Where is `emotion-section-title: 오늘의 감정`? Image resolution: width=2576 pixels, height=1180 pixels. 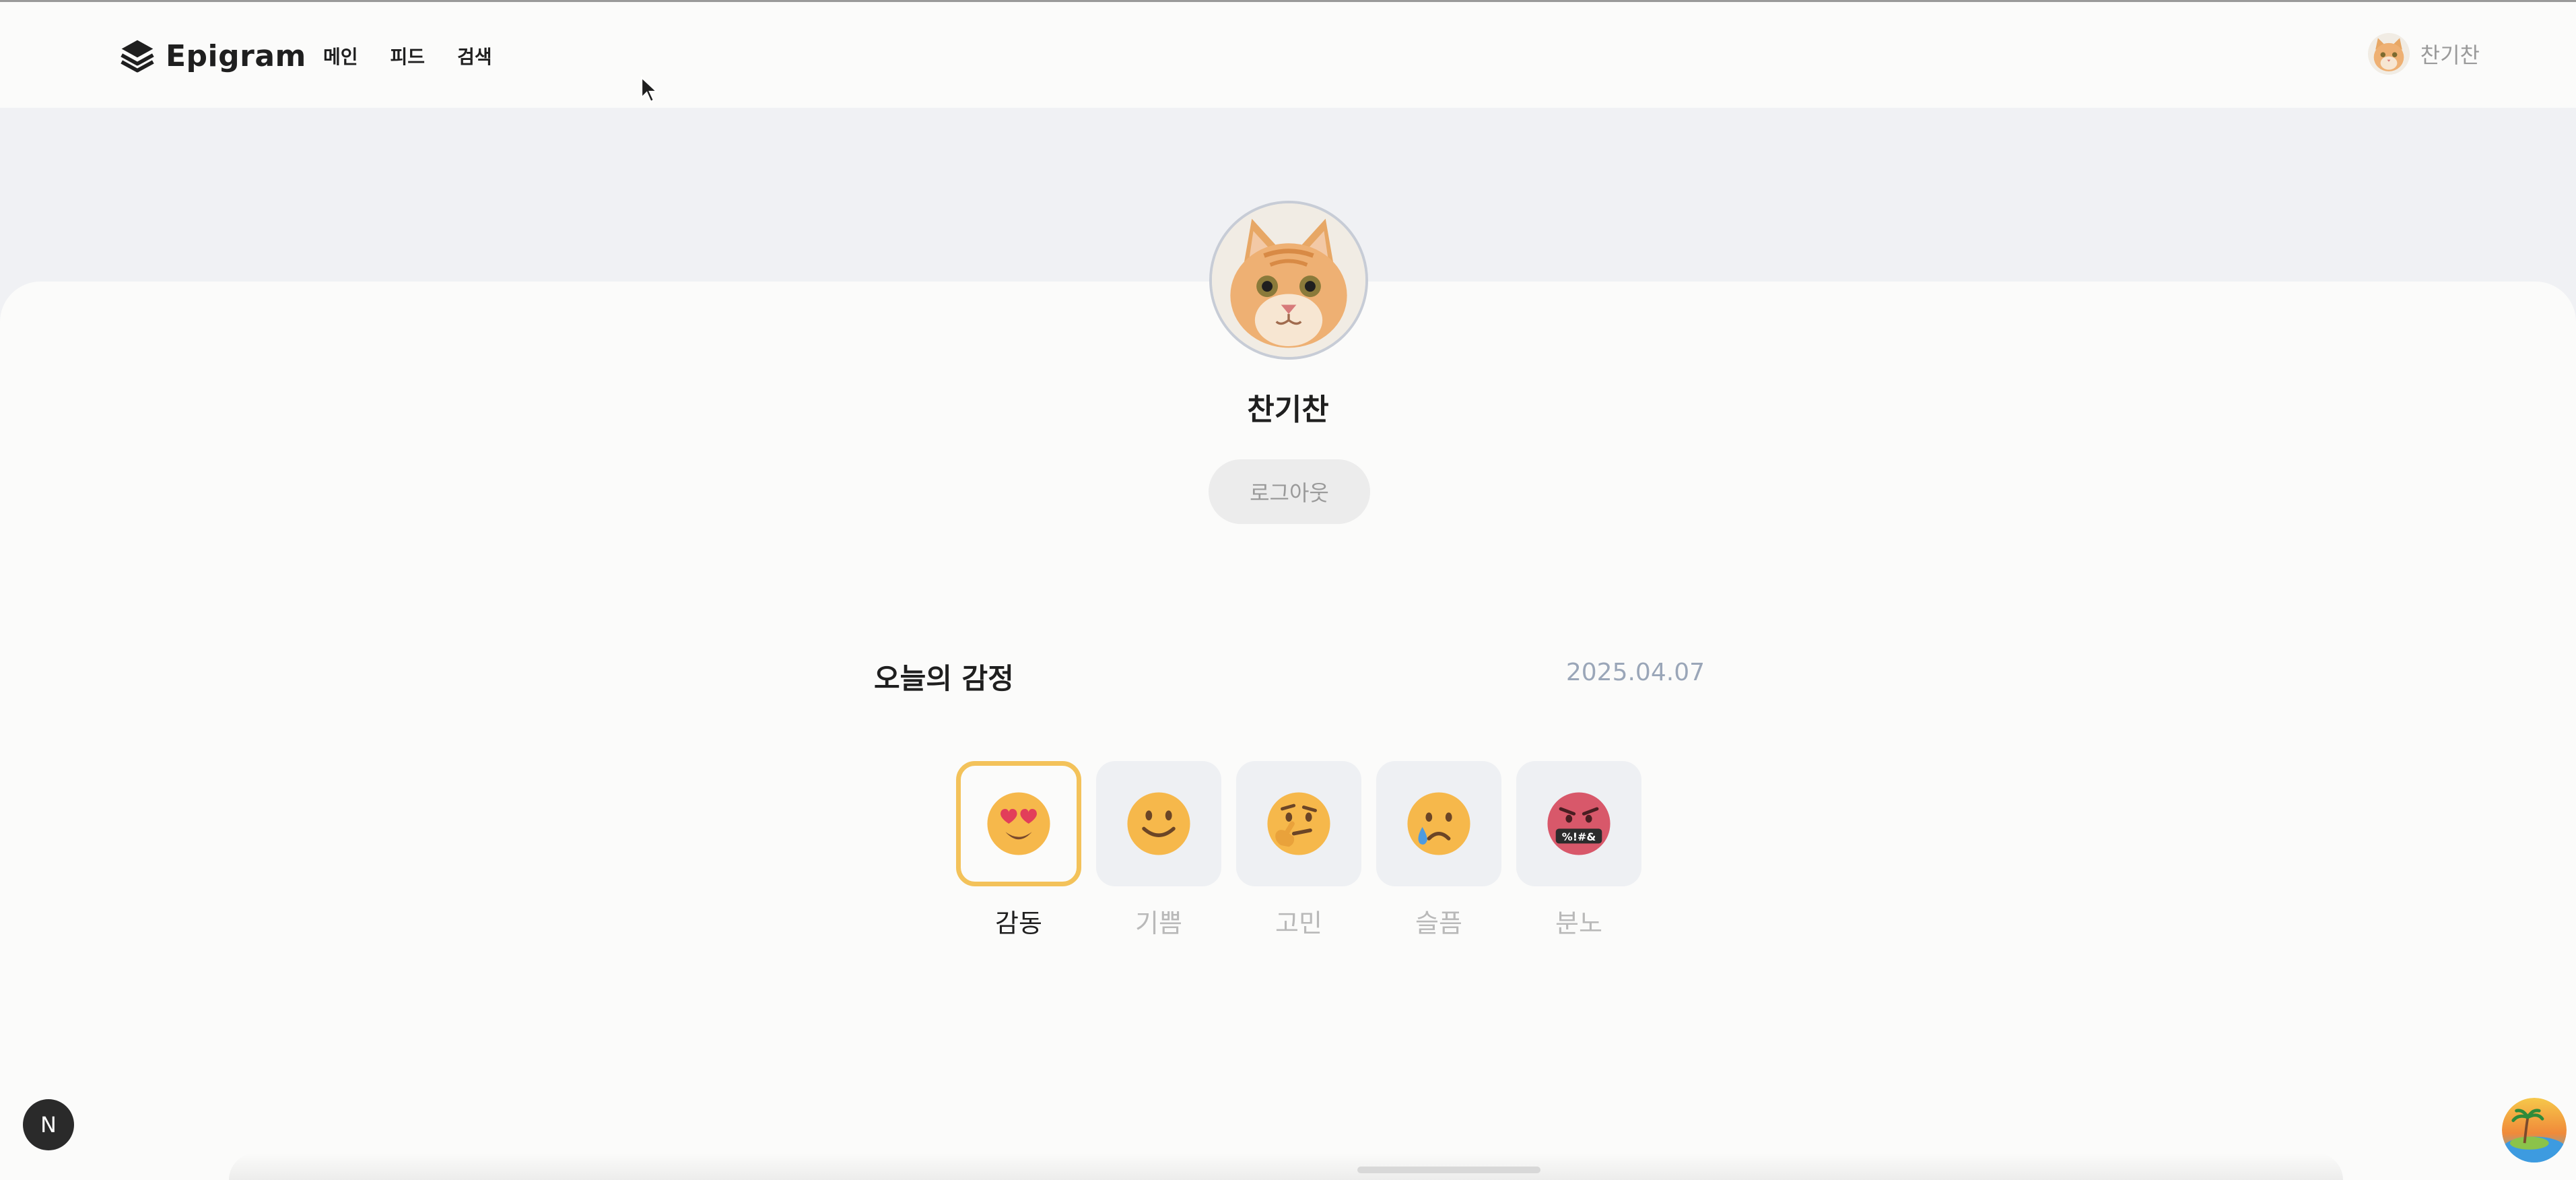 emotion-section-title: 오늘의 감정 is located at coordinates (944, 678).